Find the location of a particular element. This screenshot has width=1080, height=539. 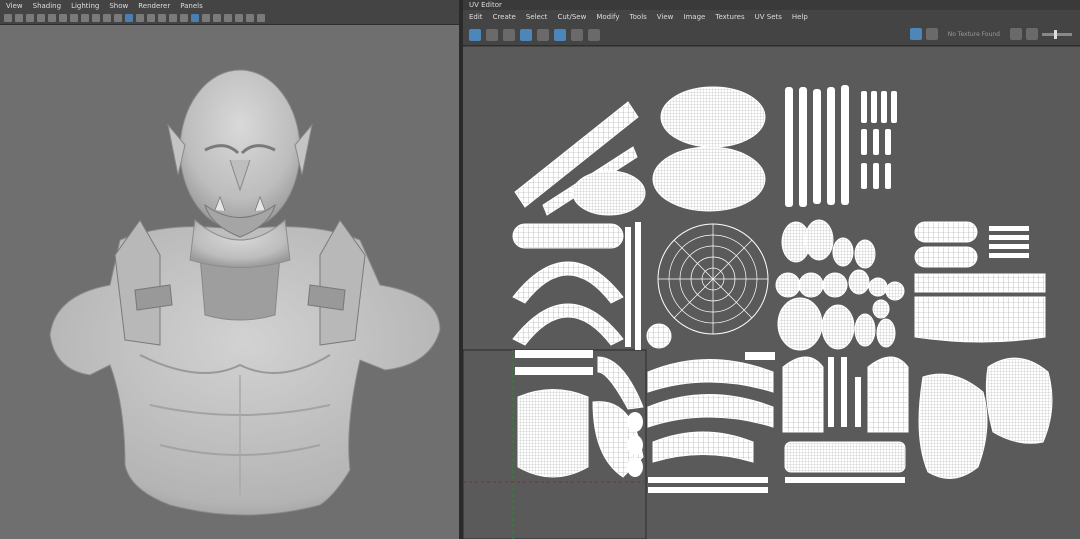

image-plane-icon is located at coordinates (41, 18).